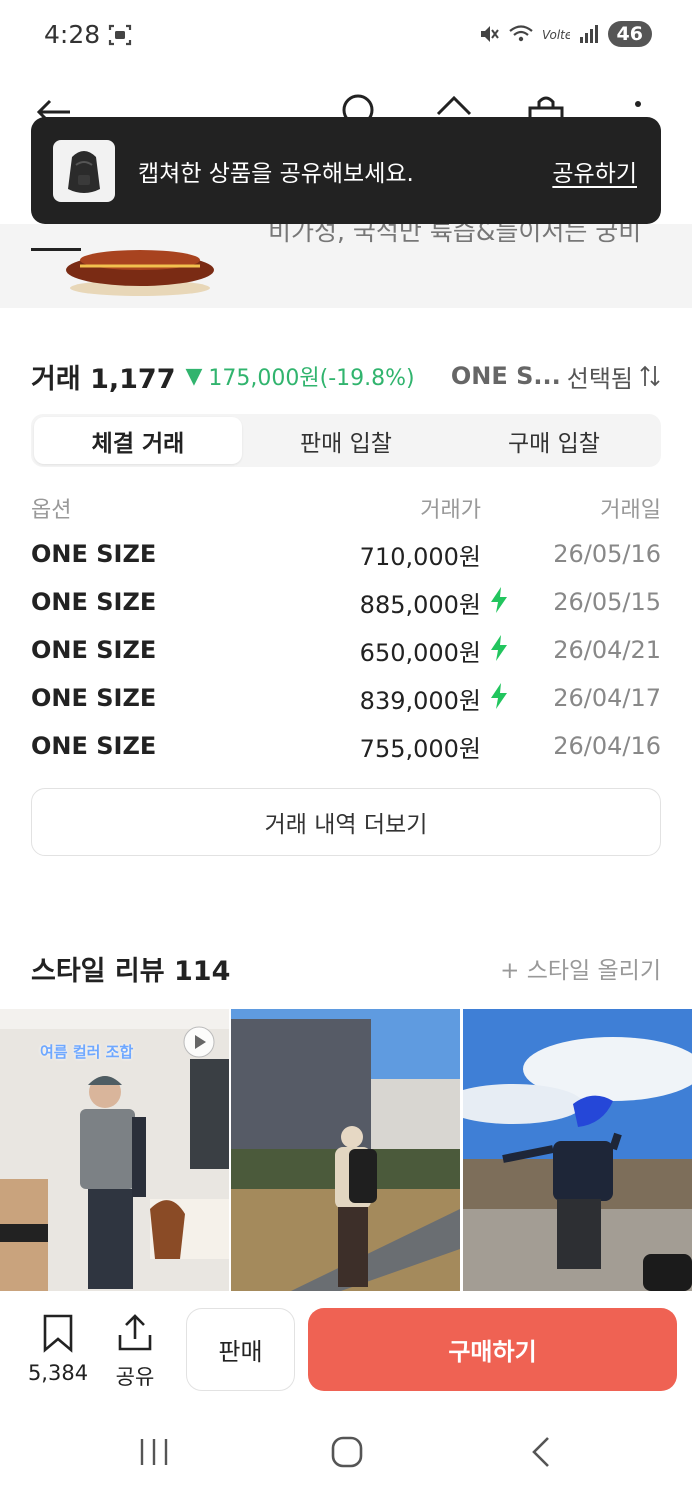  What do you see at coordinates (51, 510) in the screenshot?
I see `column-option: 옵션` at bounding box center [51, 510].